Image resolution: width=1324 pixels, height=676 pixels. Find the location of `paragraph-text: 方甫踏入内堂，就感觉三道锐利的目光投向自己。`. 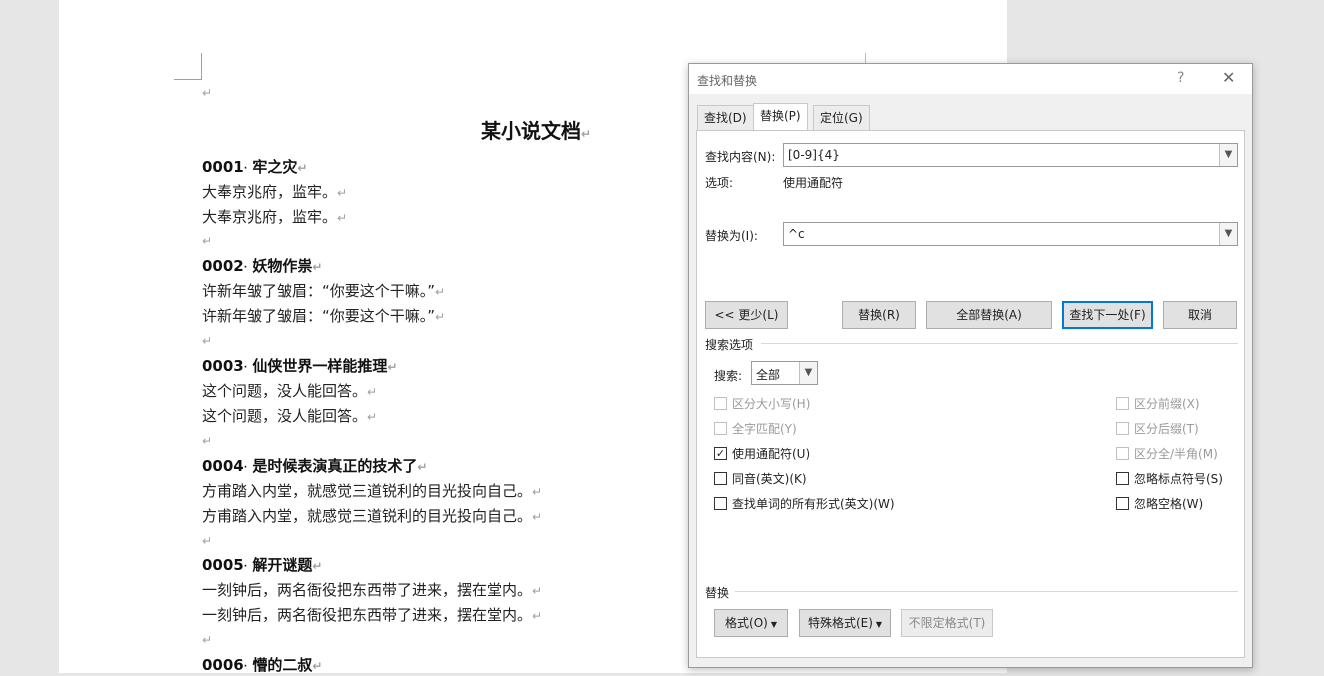

paragraph-text: 方甫踏入内堂，就感觉三道锐利的目光投向自己。 is located at coordinates (367, 516).